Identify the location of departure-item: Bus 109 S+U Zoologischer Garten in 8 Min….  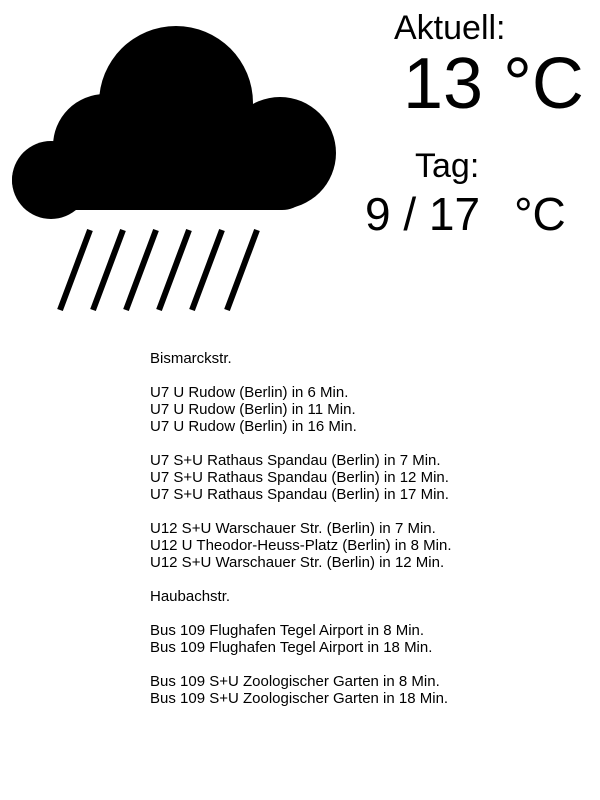
(295, 681).